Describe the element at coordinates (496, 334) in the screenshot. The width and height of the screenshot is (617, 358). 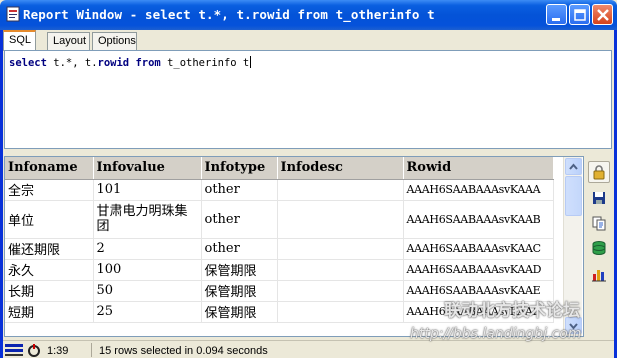
I see `watermark-url: http://bbs.landingbj.com` at that location.